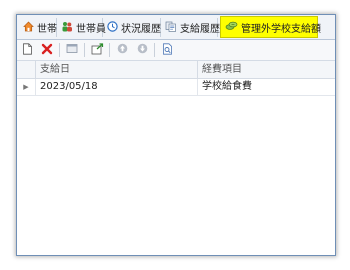 This screenshot has width=350, height=270. I want to click on cell-payment-date: 2023/05/18, so click(116, 87).